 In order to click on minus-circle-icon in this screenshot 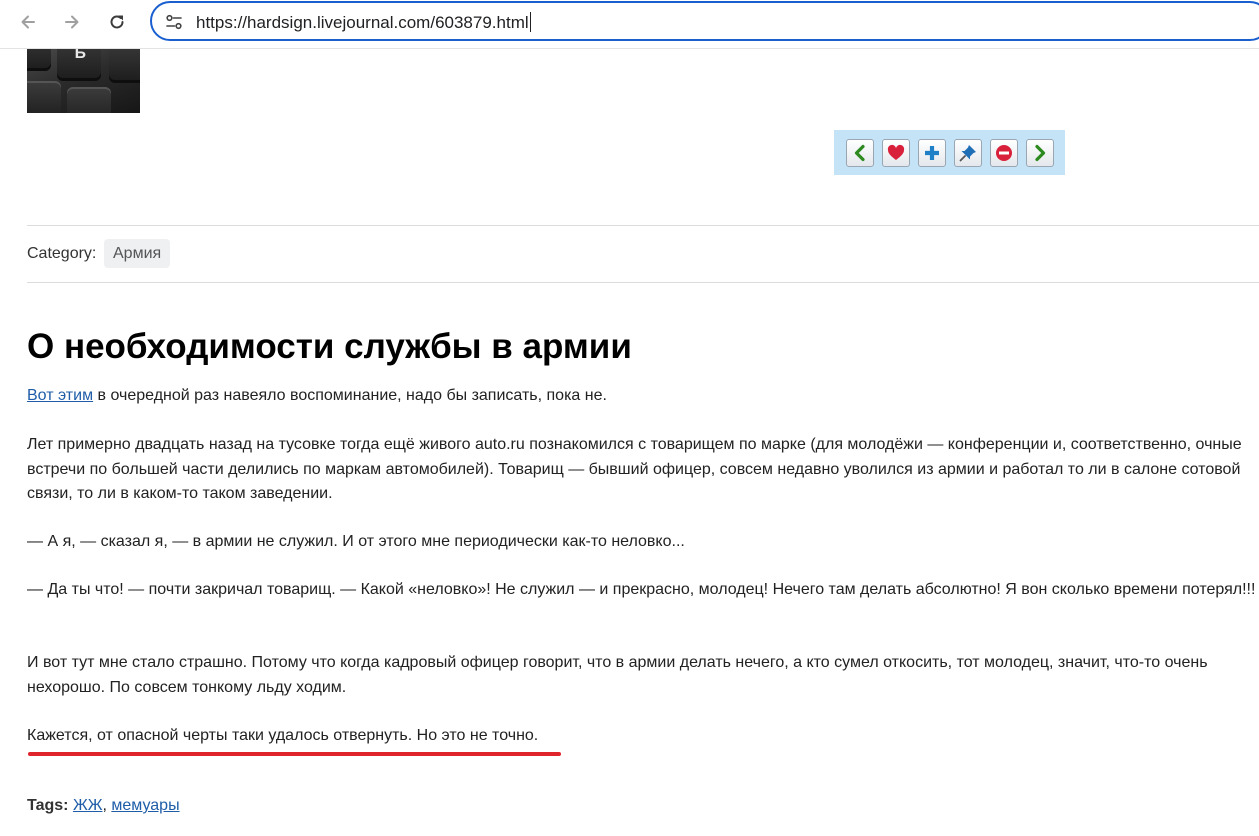, I will do `click(1004, 152)`.